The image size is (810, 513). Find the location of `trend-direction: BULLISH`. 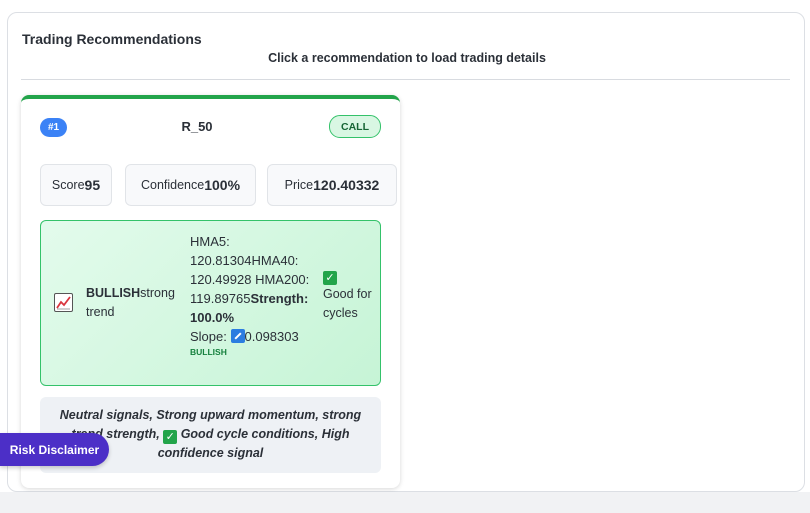

trend-direction: BULLISH is located at coordinates (113, 293).